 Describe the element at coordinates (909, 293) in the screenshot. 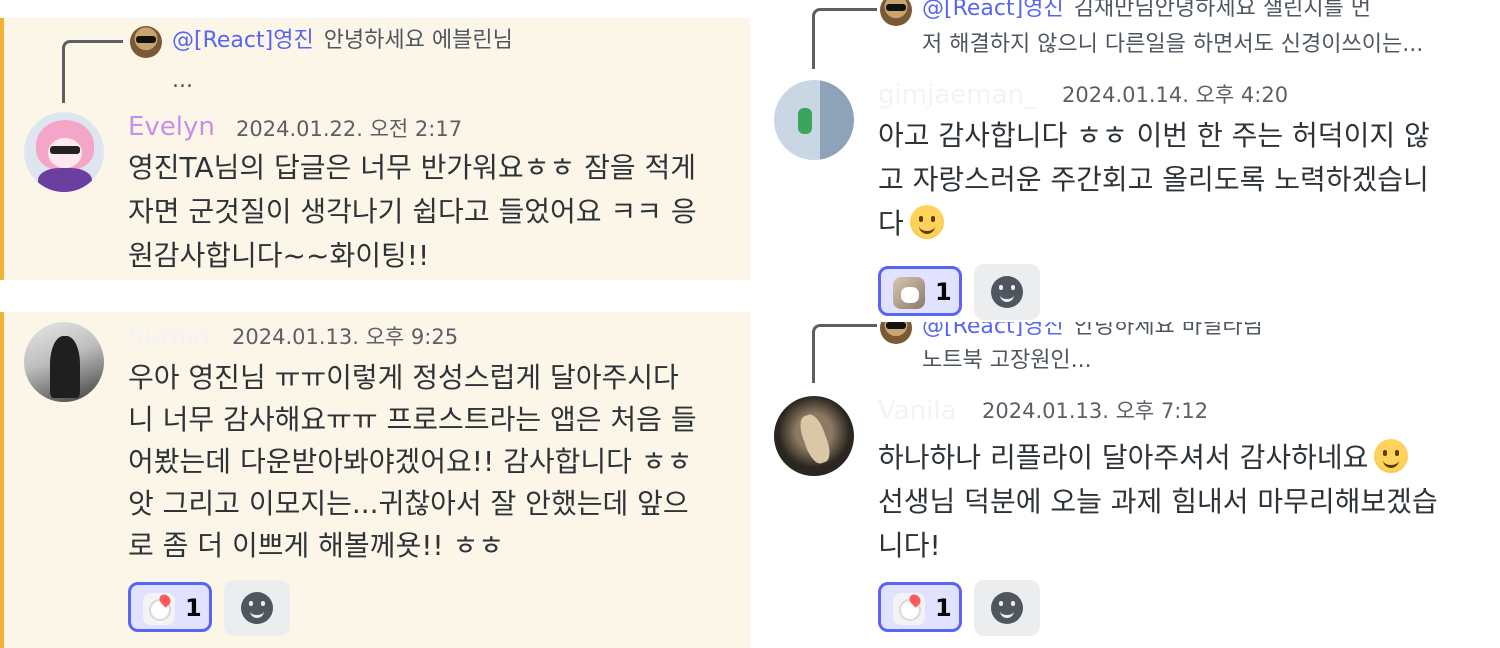

I see `cat-photo-emoji-icon` at that location.